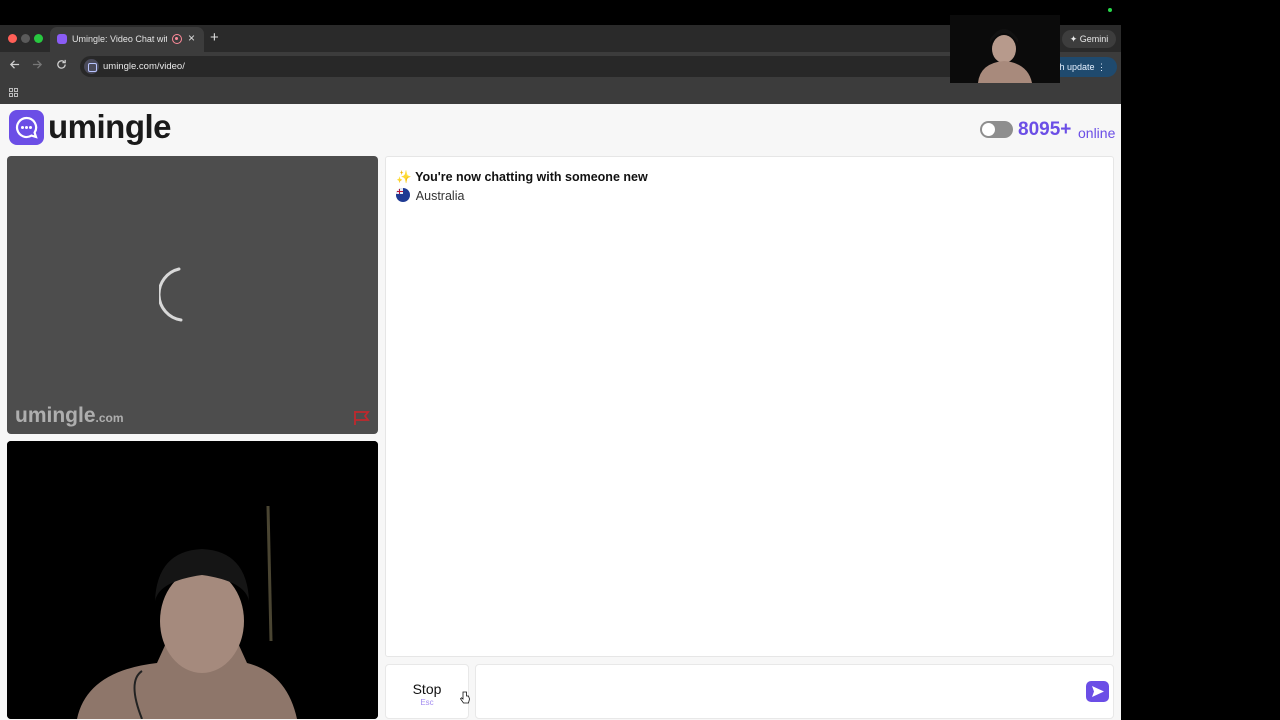 Image resolution: width=1280 pixels, height=720 pixels. What do you see at coordinates (12, 38) in the screenshot?
I see `close-window-button` at bounding box center [12, 38].